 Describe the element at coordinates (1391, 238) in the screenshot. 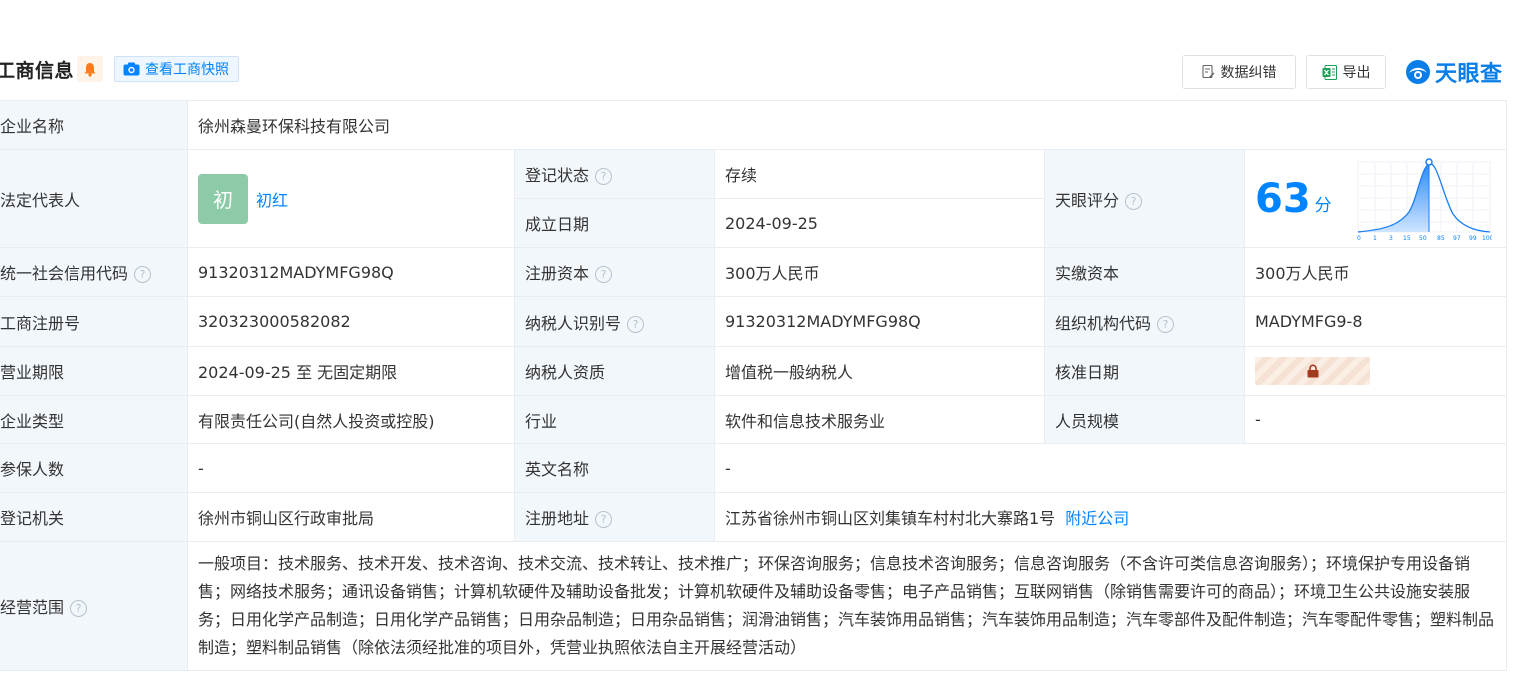

I see `axis-label: 3` at that location.